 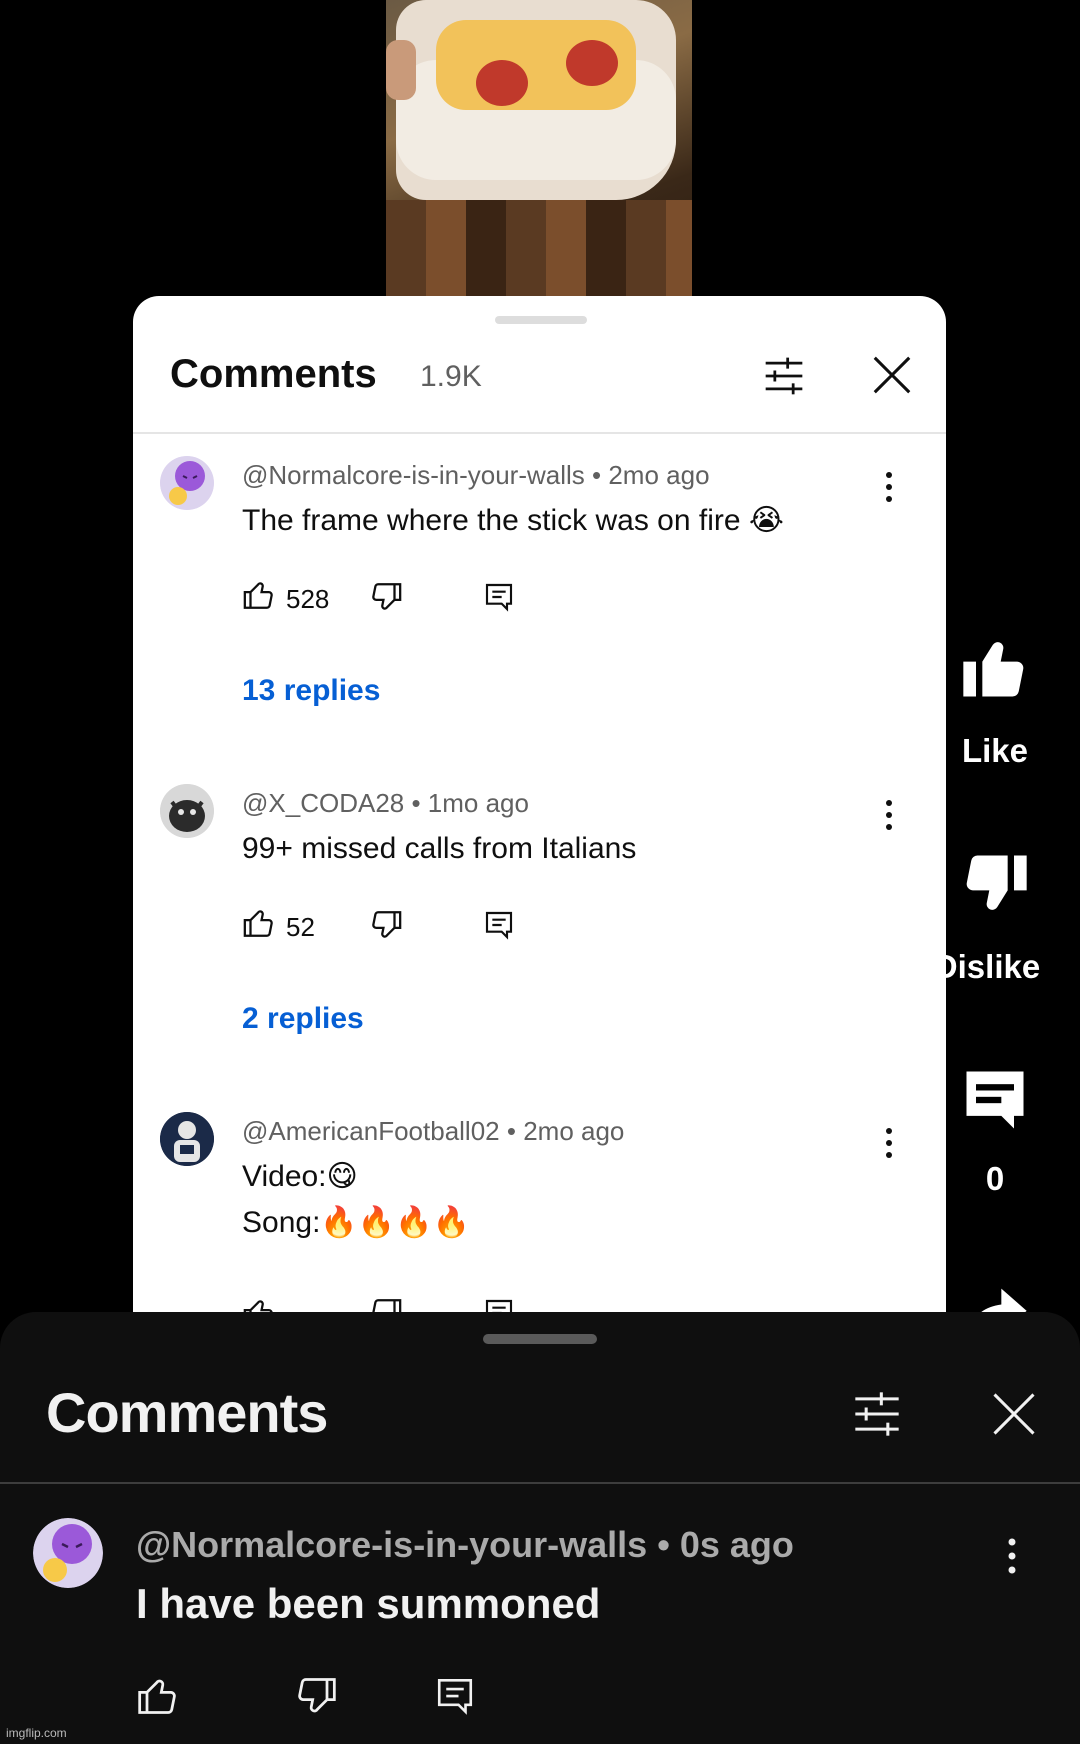 What do you see at coordinates (536, 100) in the screenshot?
I see `pizza-image` at bounding box center [536, 100].